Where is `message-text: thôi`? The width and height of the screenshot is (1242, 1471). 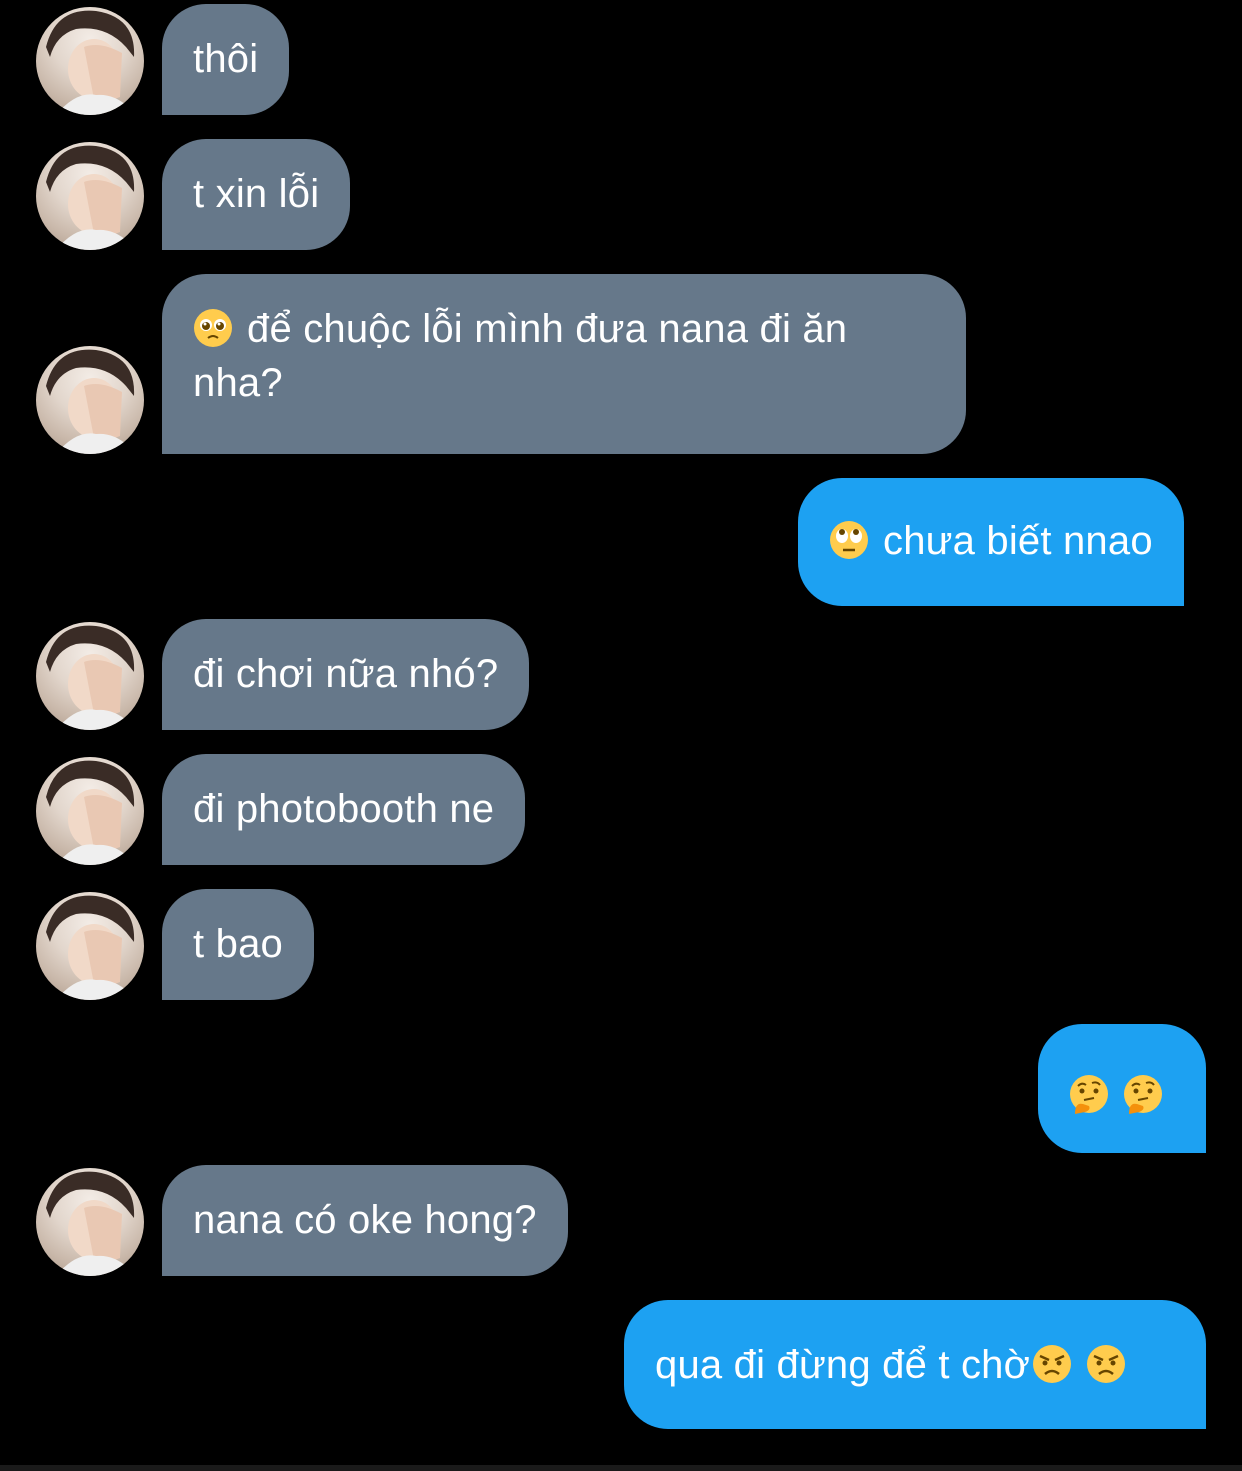
message-text: thôi is located at coordinates (226, 59).